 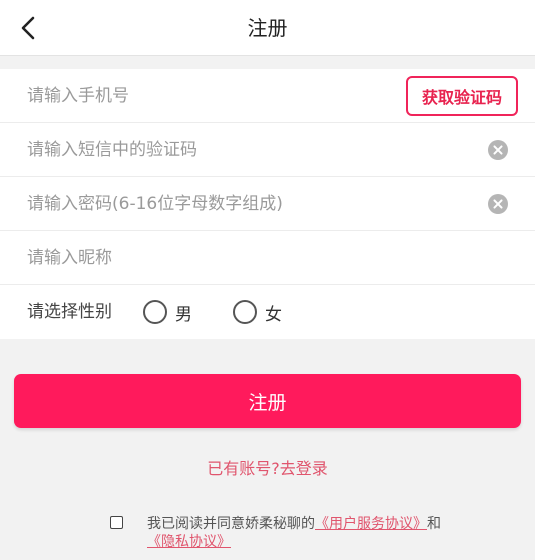 I want to click on sms-code-input, so click(x=247, y=149).